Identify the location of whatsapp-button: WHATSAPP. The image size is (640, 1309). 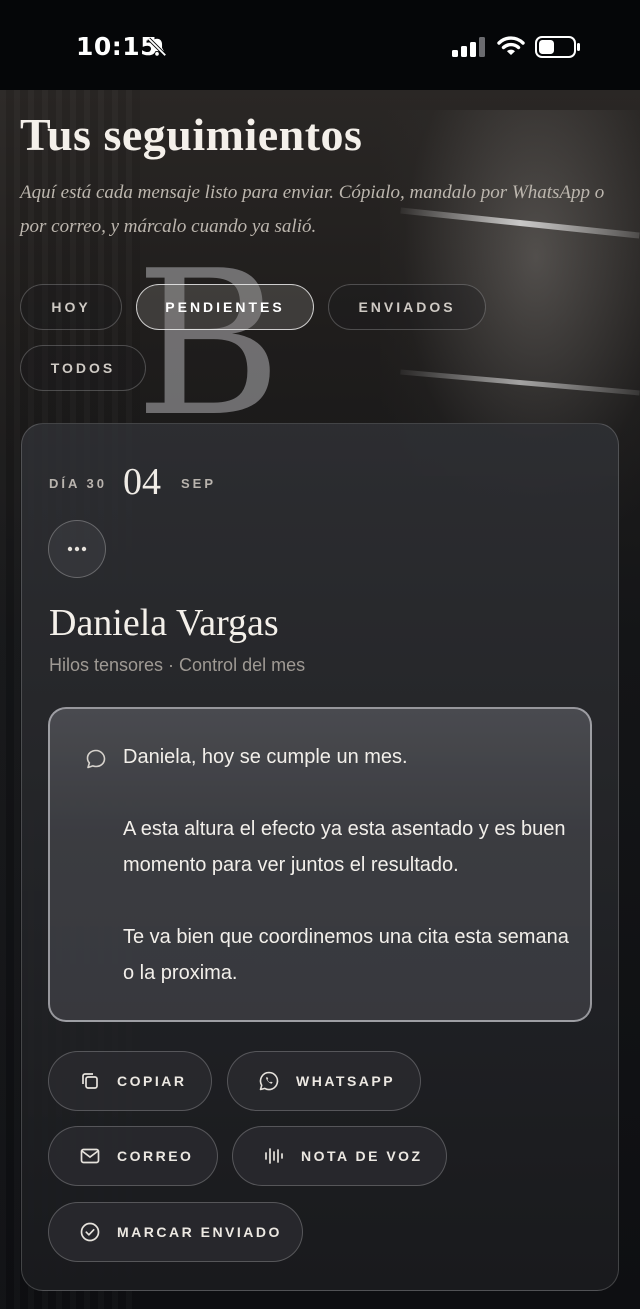
(324, 1081).